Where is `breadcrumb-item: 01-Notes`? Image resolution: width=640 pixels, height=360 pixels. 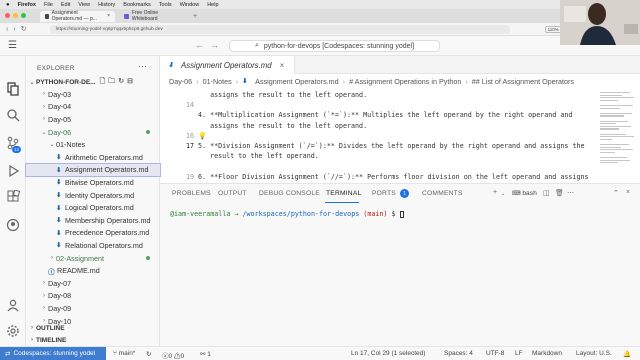 breadcrumb-item: 01-Notes is located at coordinates (217, 81).